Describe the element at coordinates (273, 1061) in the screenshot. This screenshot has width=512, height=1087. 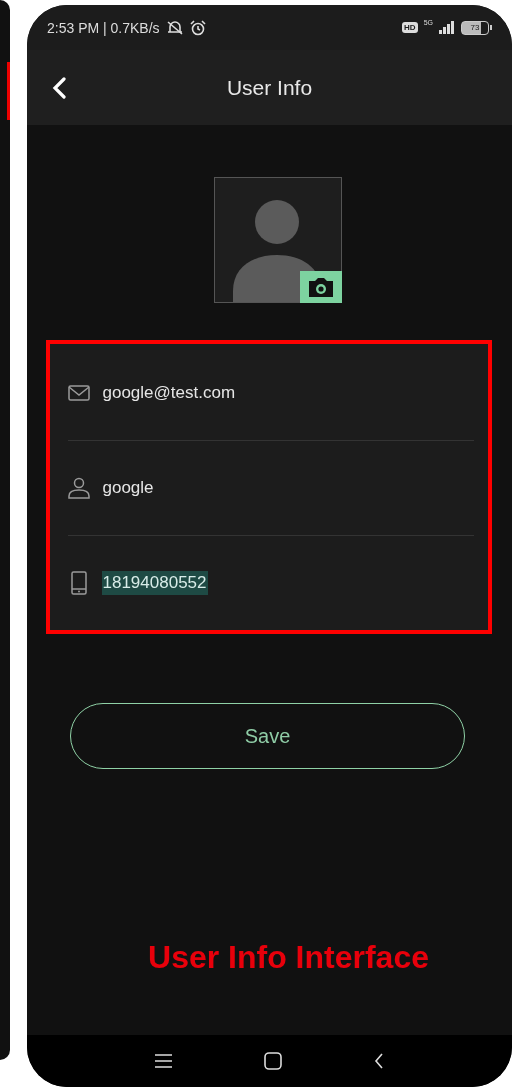
I see `home-icon` at that location.